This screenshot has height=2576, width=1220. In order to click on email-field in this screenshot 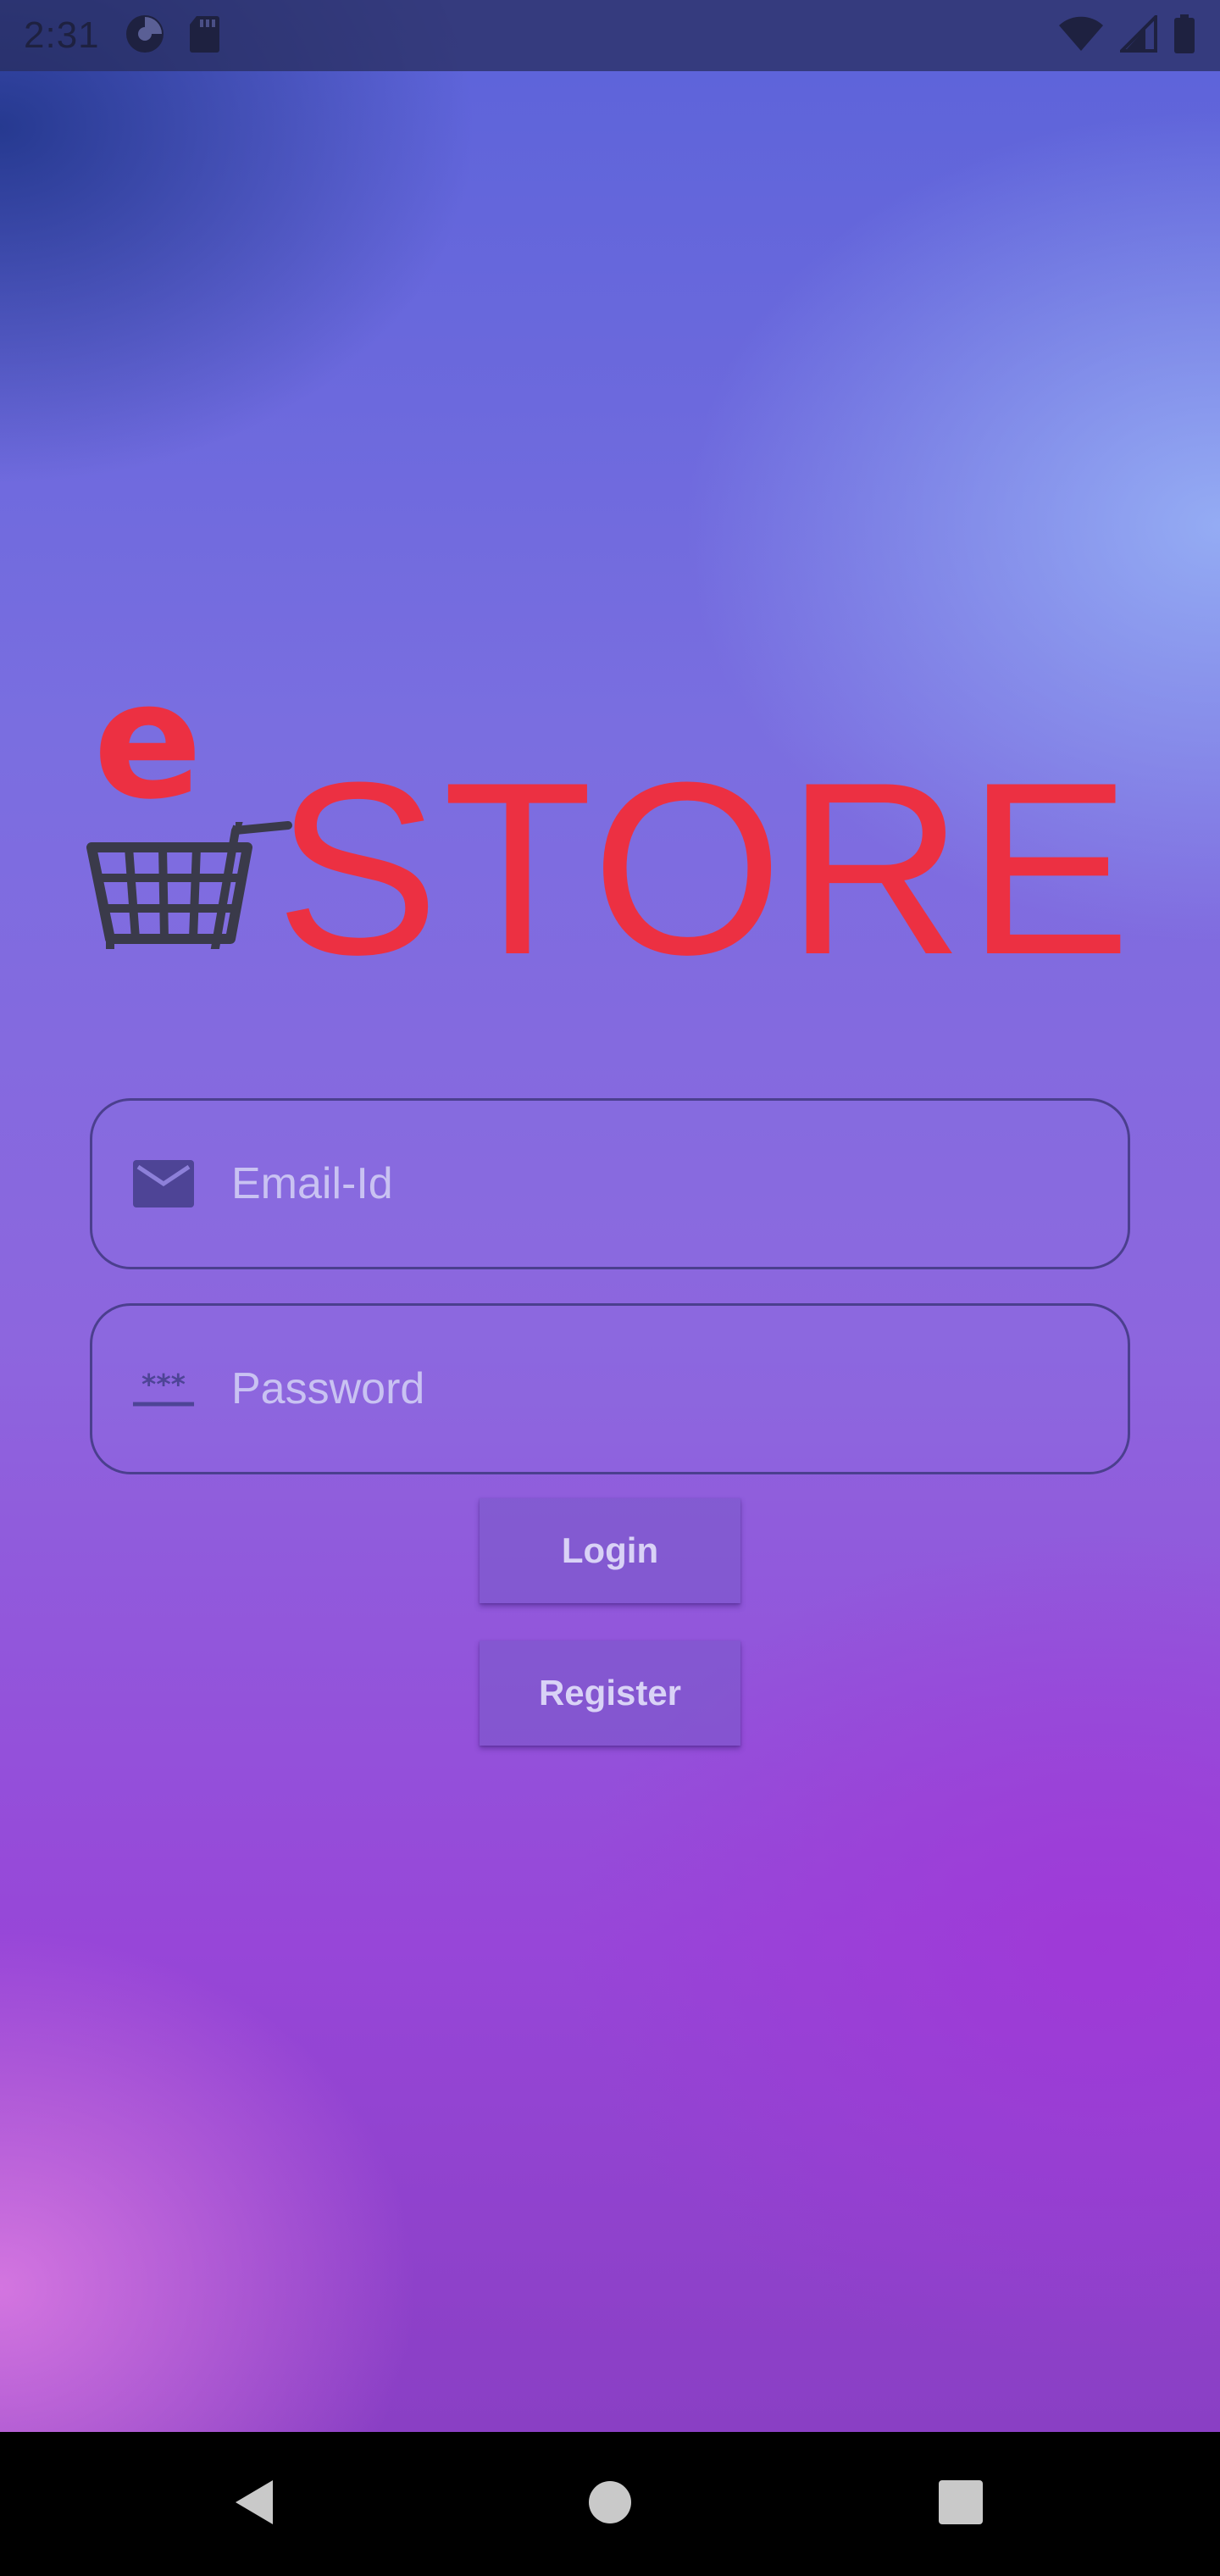, I will do `click(610, 1183)`.